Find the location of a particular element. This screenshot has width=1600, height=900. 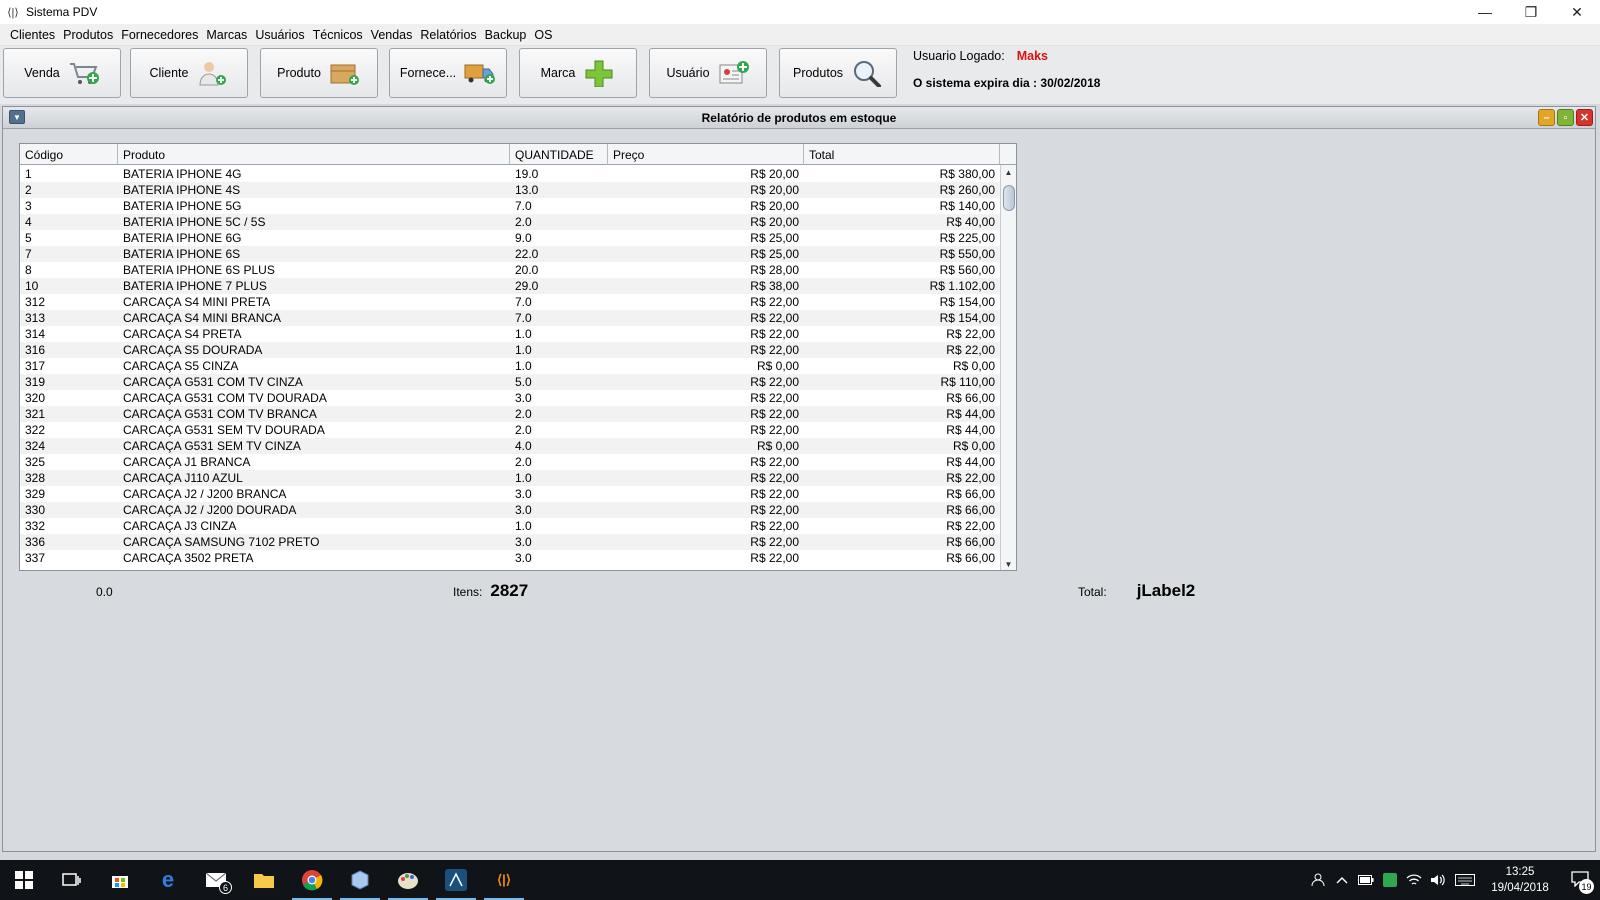

store-icon is located at coordinates (120, 880).